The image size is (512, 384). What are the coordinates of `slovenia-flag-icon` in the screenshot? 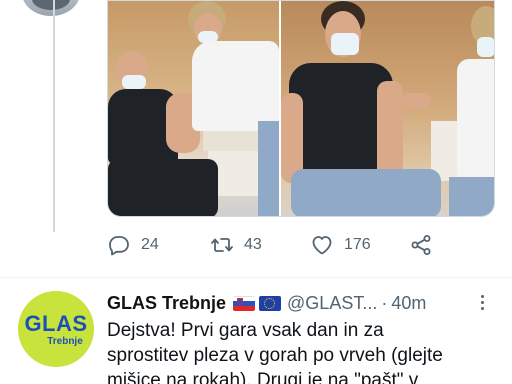 It's located at (244, 303).